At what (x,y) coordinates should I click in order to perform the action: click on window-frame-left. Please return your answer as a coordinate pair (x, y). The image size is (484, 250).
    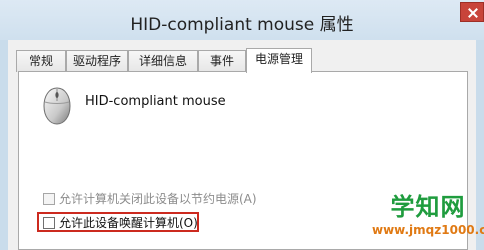
    Looking at the image, I should click on (4, 145).